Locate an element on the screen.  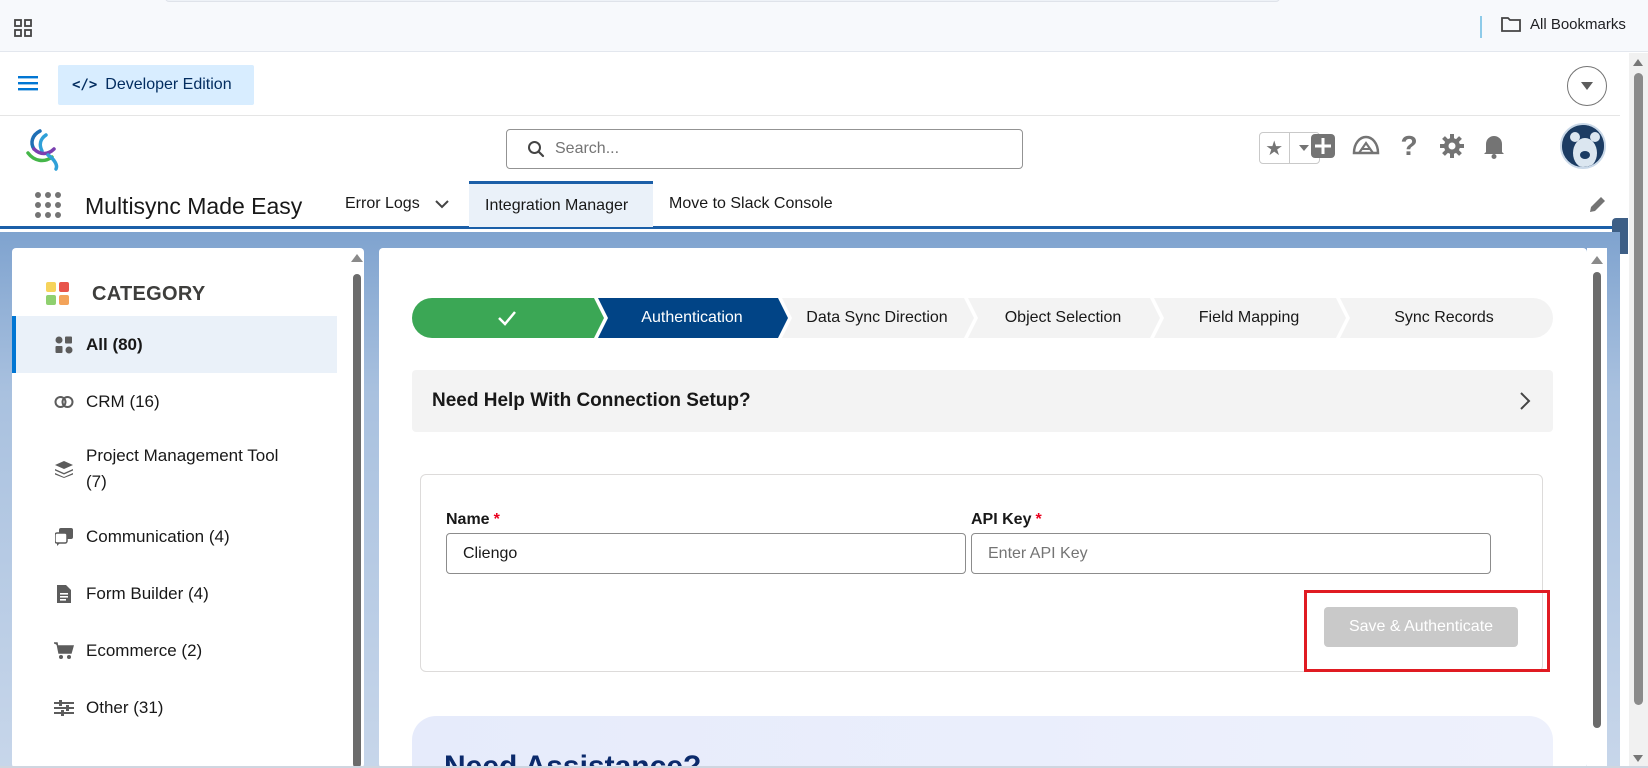
notifications-bell-icon is located at coordinates (1494, 146).